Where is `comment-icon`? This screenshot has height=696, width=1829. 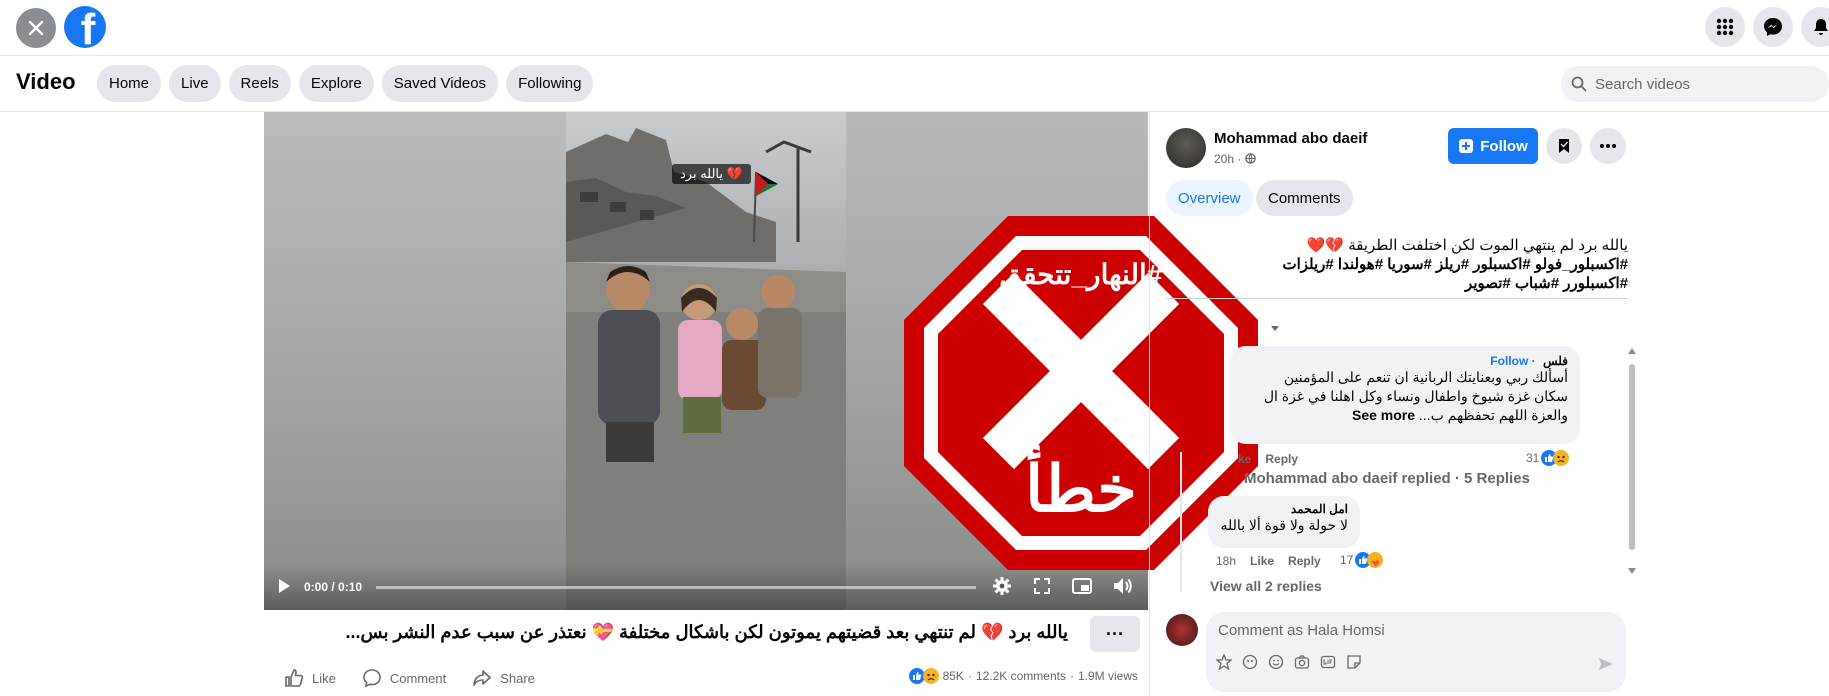
comment-icon is located at coordinates (372, 678).